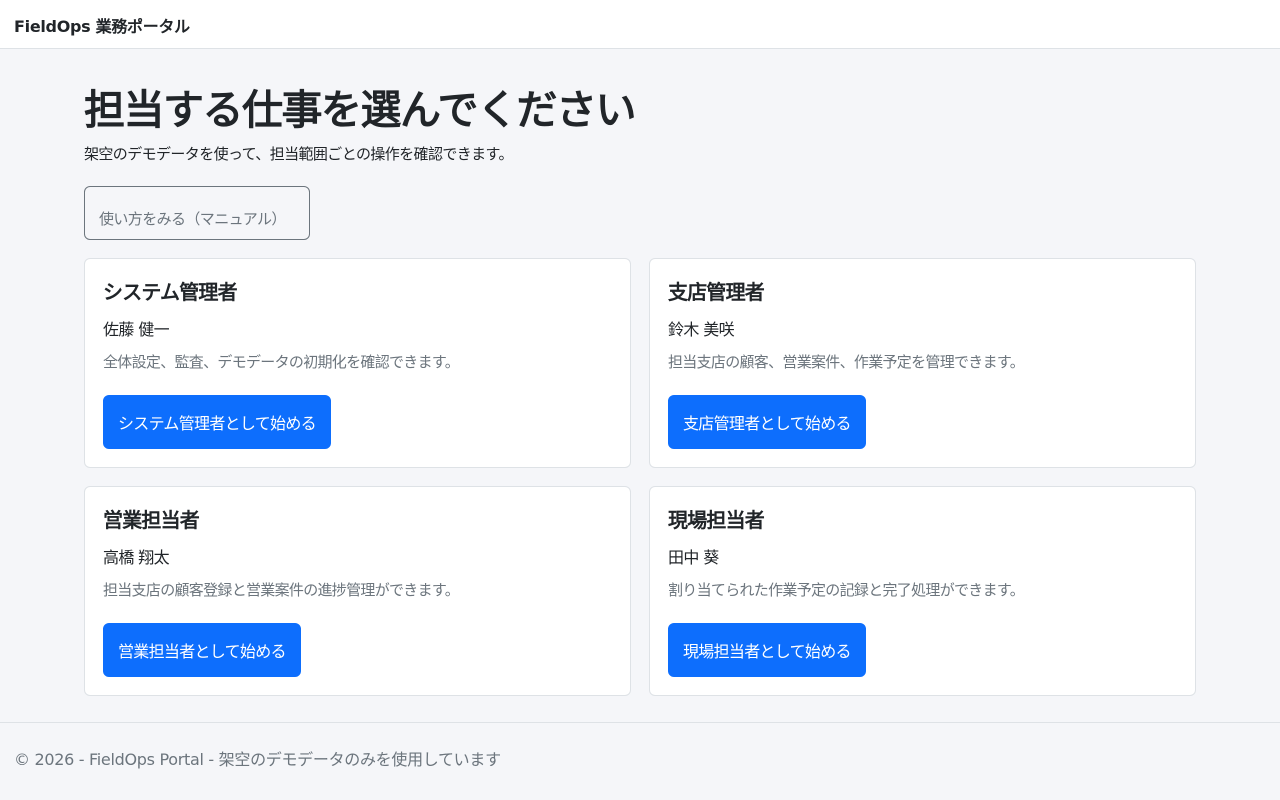 Image resolution: width=1280 pixels, height=800 pixels. Describe the element at coordinates (701, 329) in the screenshot. I see `role-person-name: 鈴木 美咲` at that location.